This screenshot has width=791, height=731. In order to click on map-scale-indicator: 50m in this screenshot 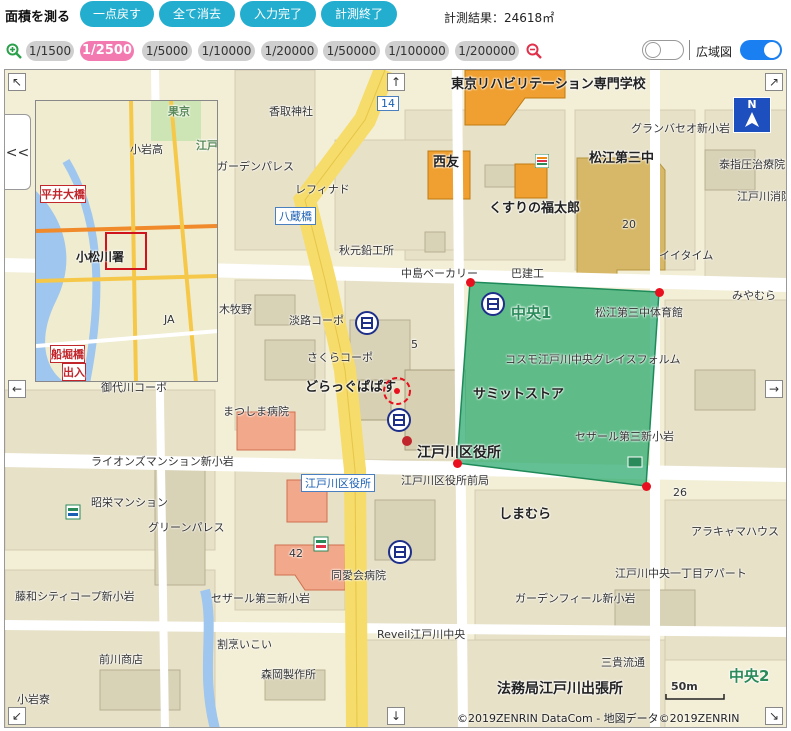, I will do `click(695, 690)`.